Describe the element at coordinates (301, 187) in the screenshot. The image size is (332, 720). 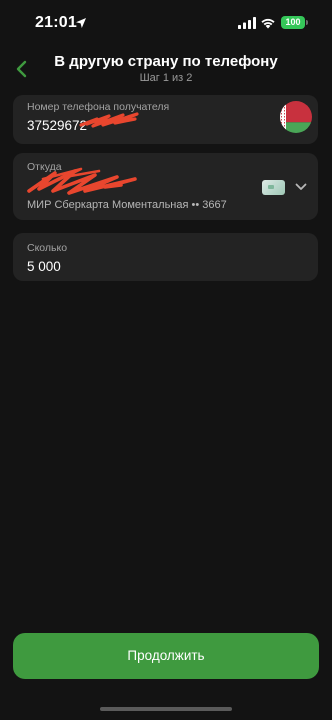
I see `chevron-down-icon` at that location.